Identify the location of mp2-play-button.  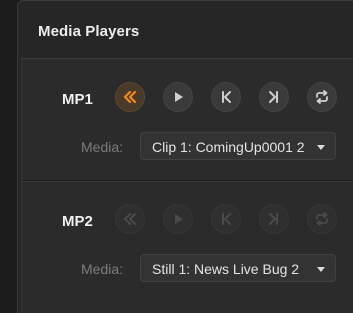
(178, 219).